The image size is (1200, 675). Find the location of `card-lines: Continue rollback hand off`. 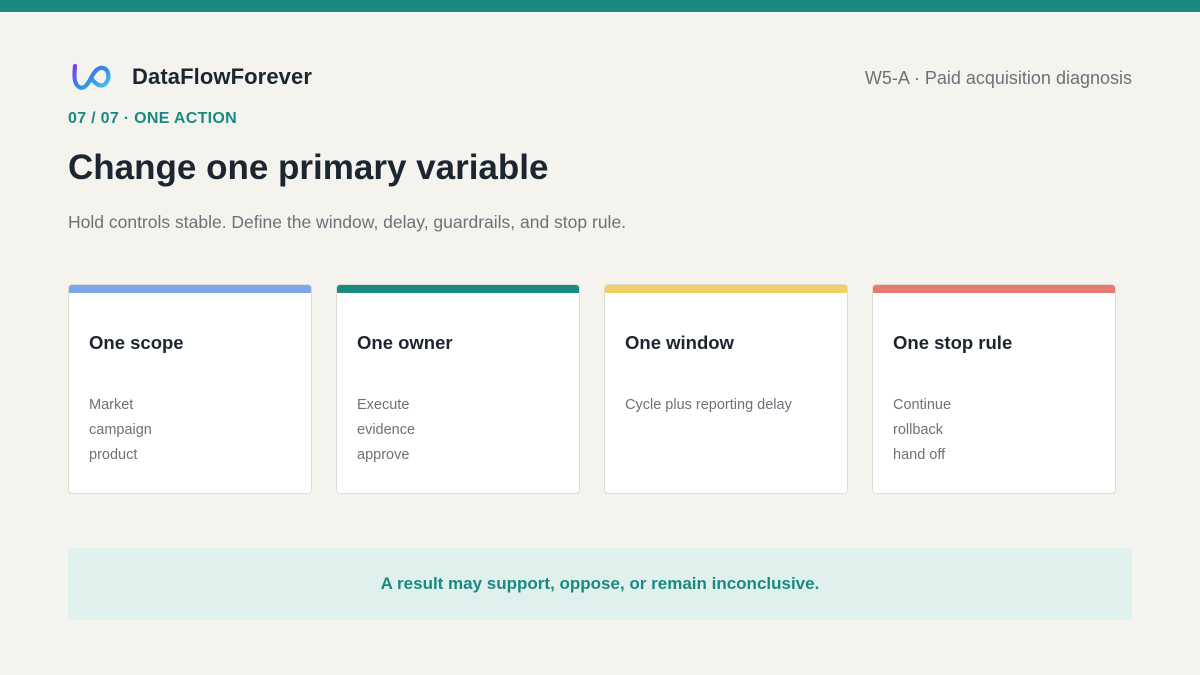

card-lines: Continue rollback hand off is located at coordinates (922, 430).